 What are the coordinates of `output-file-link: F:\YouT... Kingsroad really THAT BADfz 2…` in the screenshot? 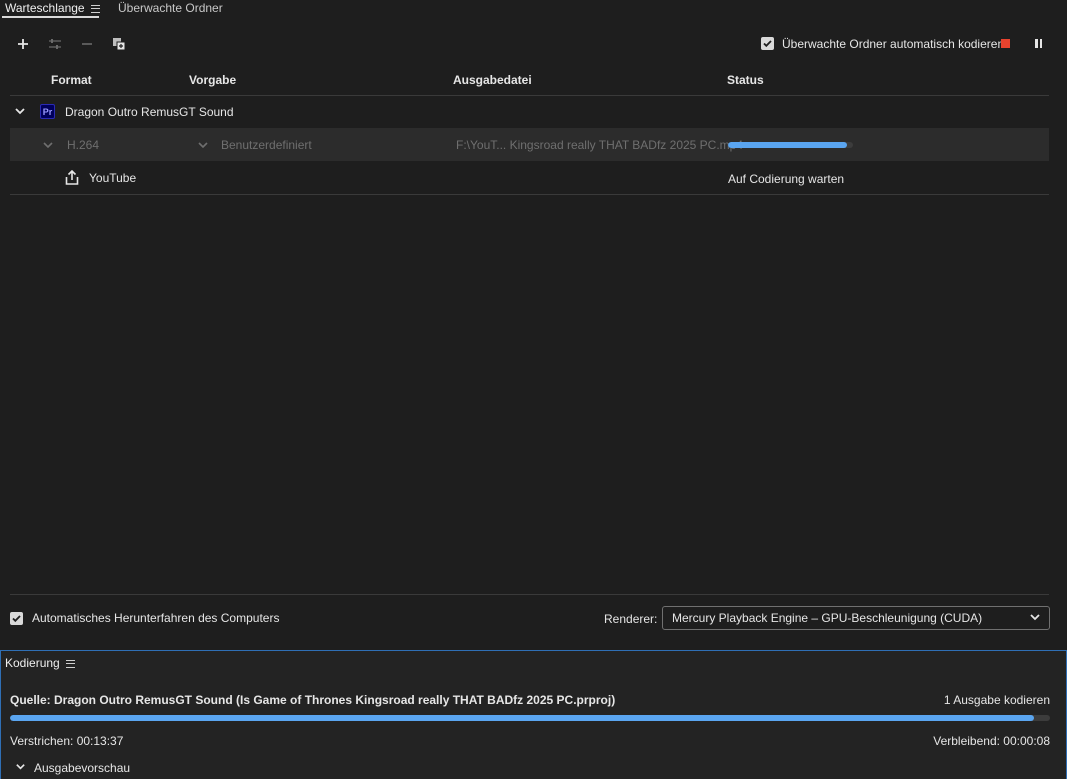 It's located at (599, 145).